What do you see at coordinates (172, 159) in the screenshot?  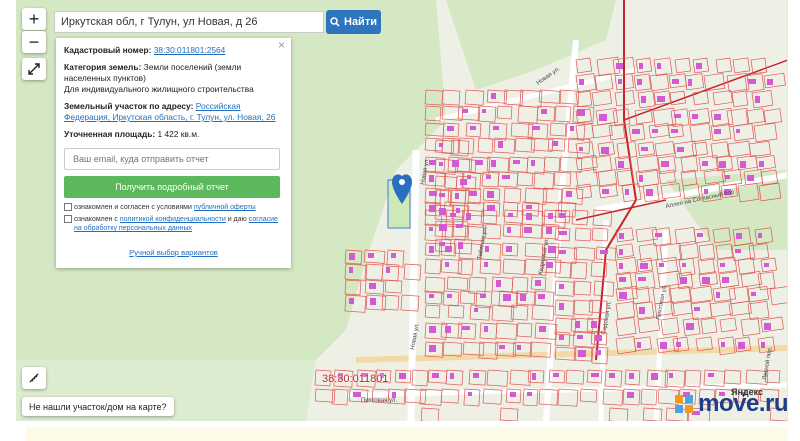 I see `email-field` at bounding box center [172, 159].